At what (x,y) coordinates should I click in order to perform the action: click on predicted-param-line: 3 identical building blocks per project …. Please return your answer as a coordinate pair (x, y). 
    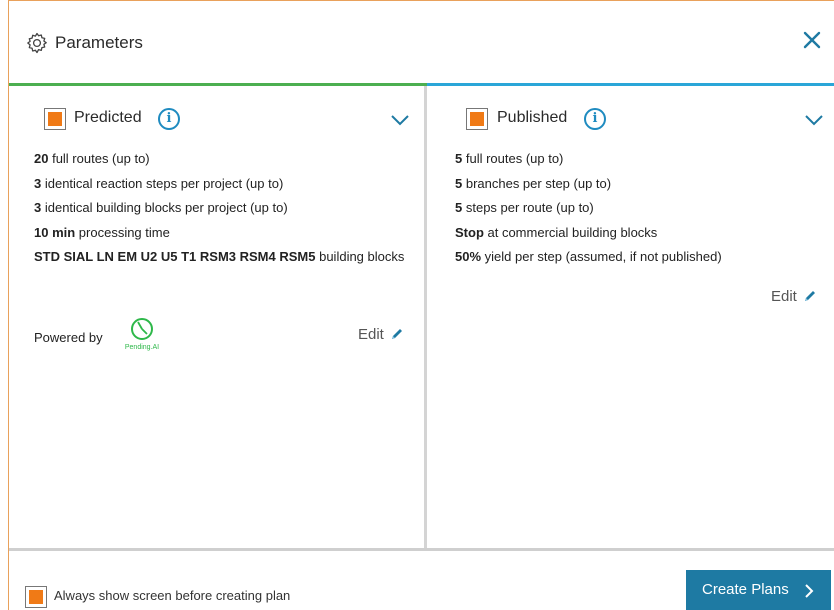
    Looking at the image, I should click on (161, 207).